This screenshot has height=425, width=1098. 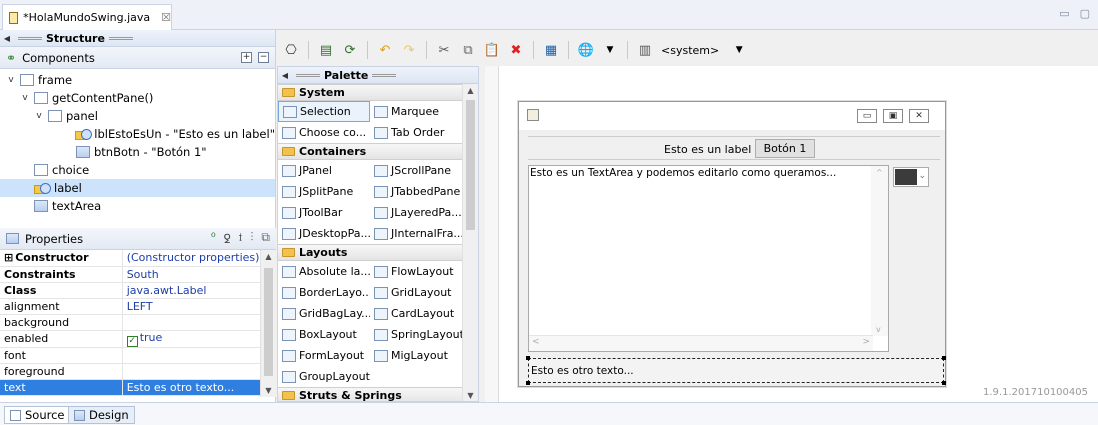 I want to click on test-gui-icon: ⎔, so click(x=291, y=50).